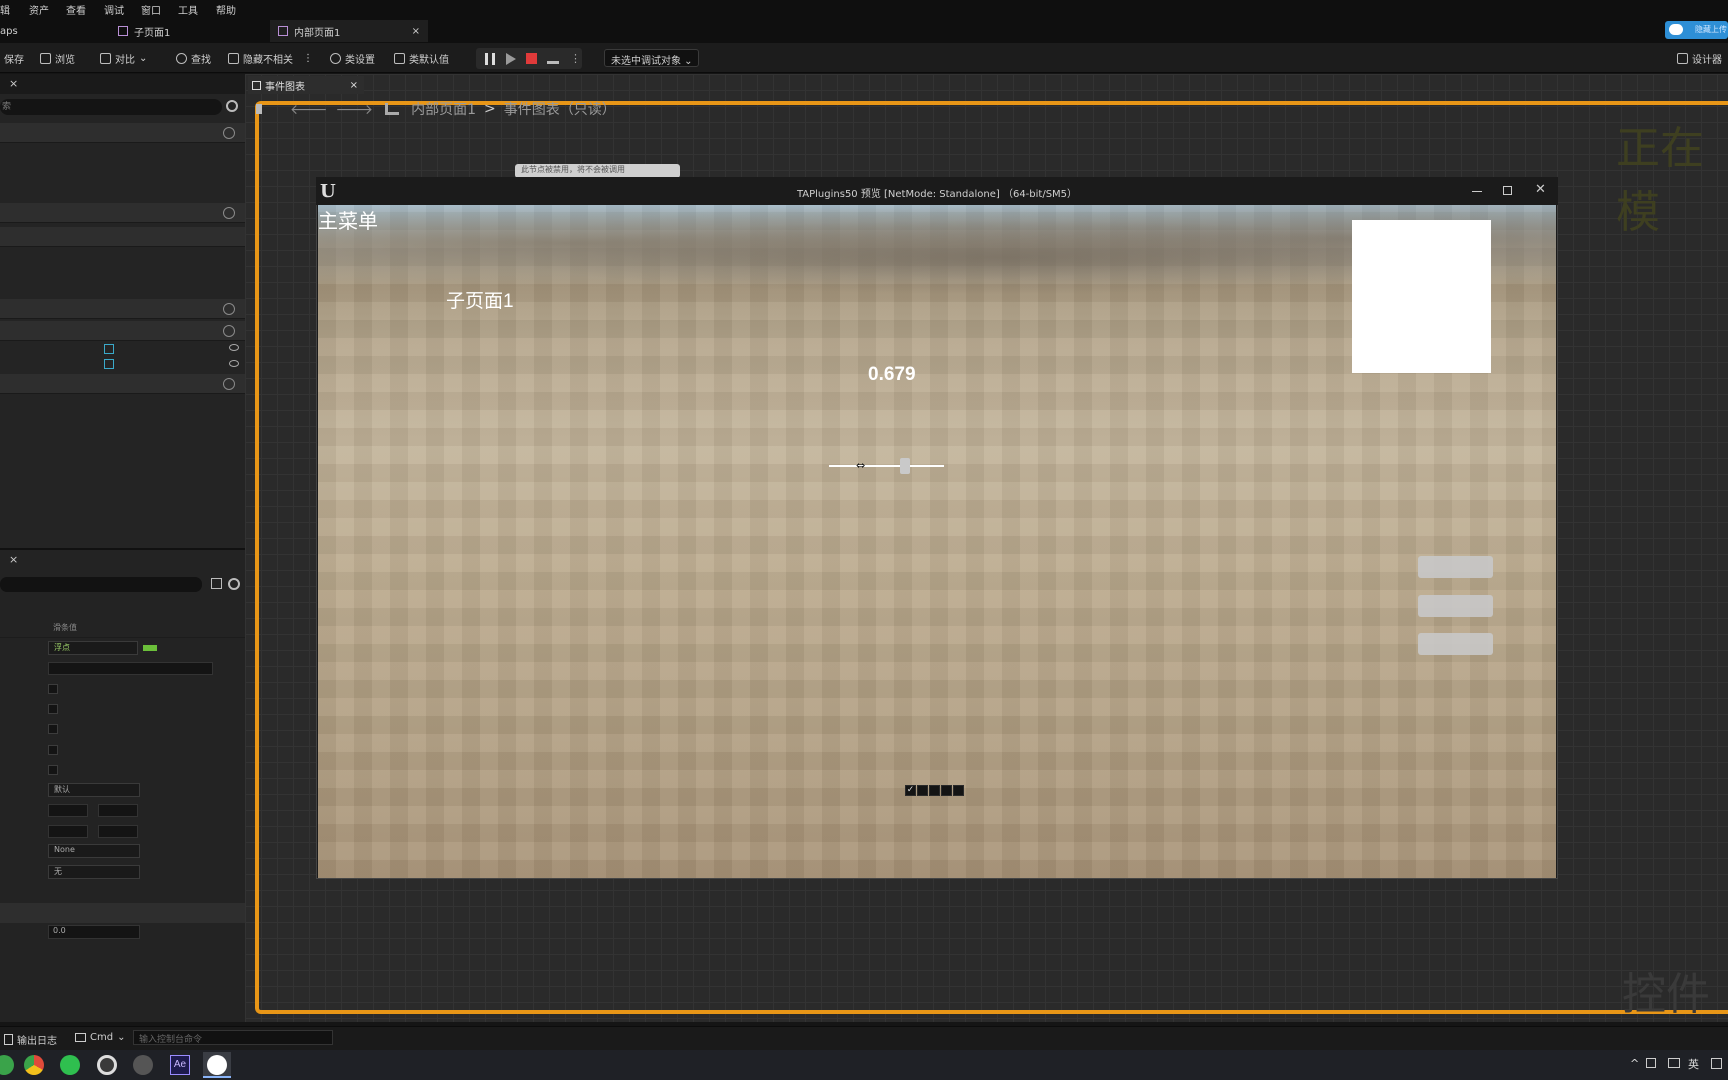 Image resolution: width=1728 pixels, height=1080 pixels. What do you see at coordinates (122, 237) in the screenshot?
I see `section-macros` at bounding box center [122, 237].